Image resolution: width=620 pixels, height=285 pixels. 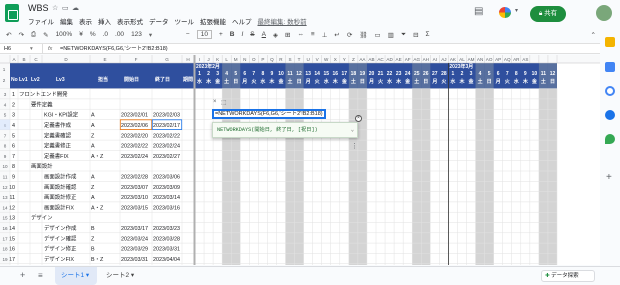 I want to click on day-number: 13, so click(x=308, y=74).